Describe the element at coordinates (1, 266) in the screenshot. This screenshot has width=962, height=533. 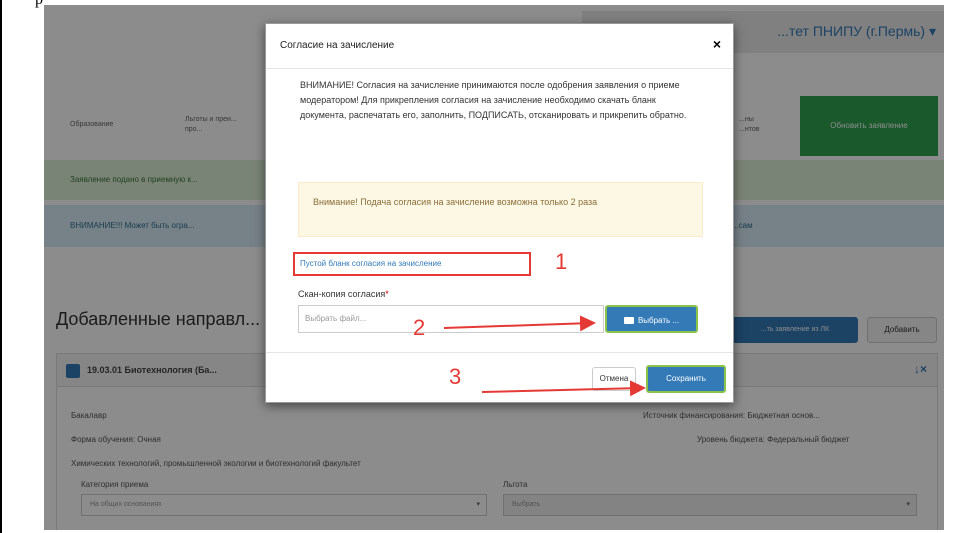
I see `left-border` at that location.